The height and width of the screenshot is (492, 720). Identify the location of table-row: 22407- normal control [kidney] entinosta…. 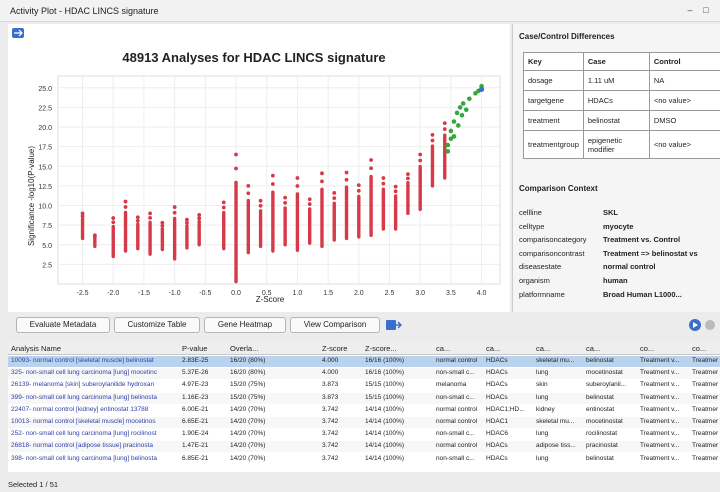
(364, 410).